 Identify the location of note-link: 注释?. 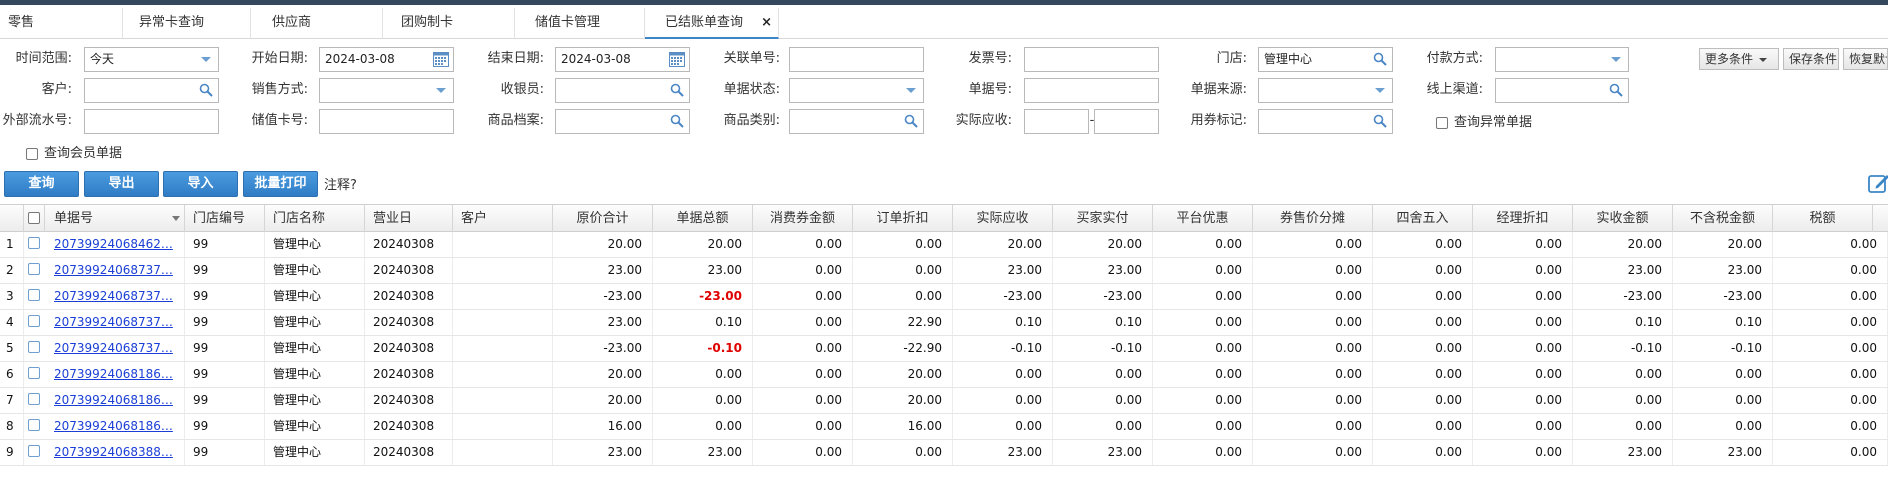
(340, 183).